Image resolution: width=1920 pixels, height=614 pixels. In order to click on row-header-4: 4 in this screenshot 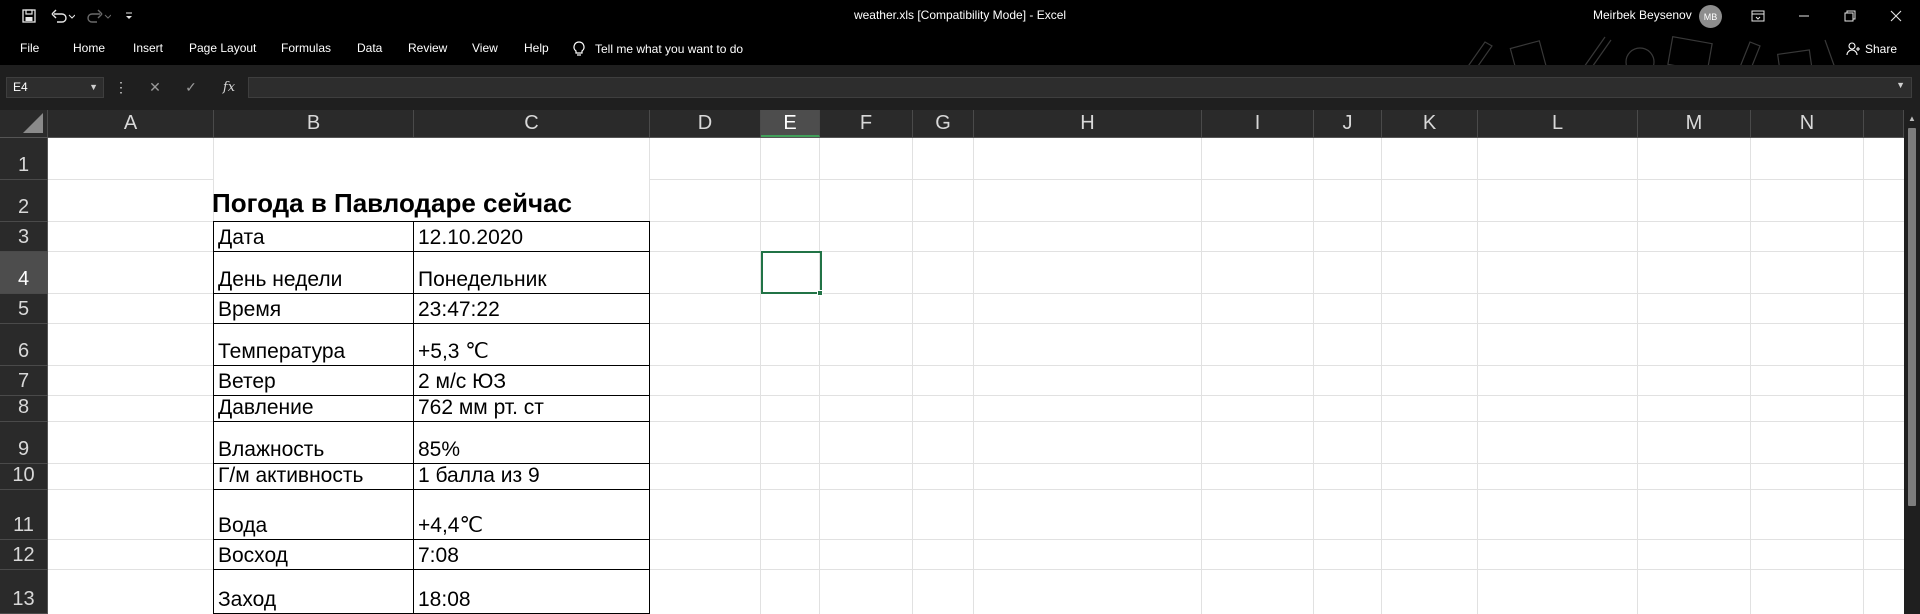, I will do `click(23, 273)`.